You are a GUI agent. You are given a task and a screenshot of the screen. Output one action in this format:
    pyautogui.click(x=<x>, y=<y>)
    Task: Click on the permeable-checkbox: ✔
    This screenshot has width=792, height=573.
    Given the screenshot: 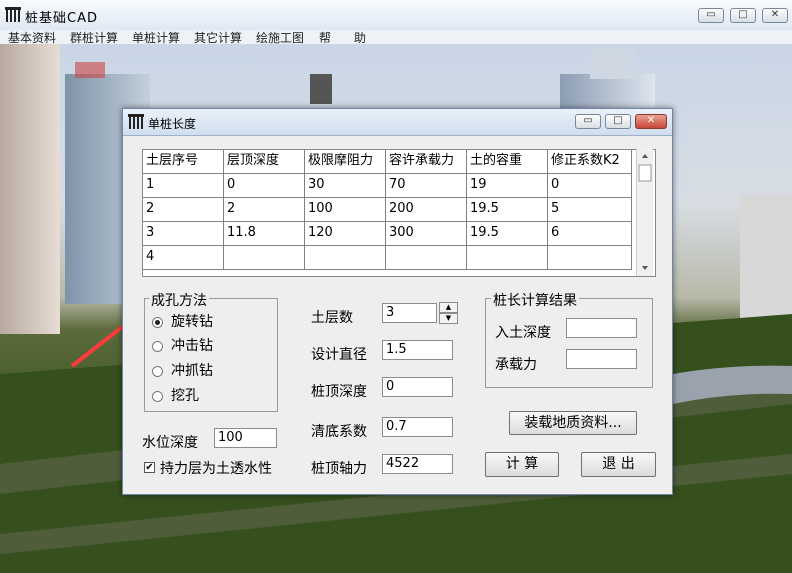 What is the action you would take?
    pyautogui.click(x=149, y=467)
    